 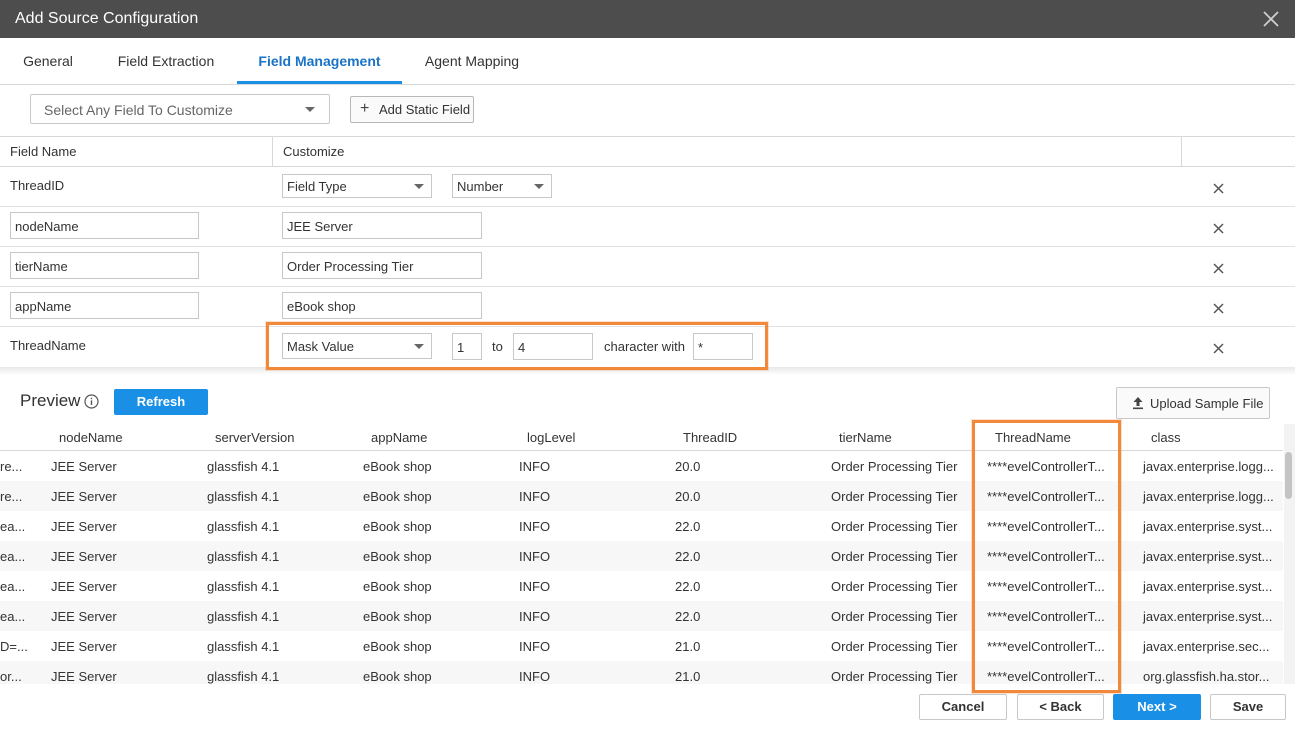 What do you see at coordinates (48, 345) in the screenshot?
I see `field-name-label: ThreadName` at bounding box center [48, 345].